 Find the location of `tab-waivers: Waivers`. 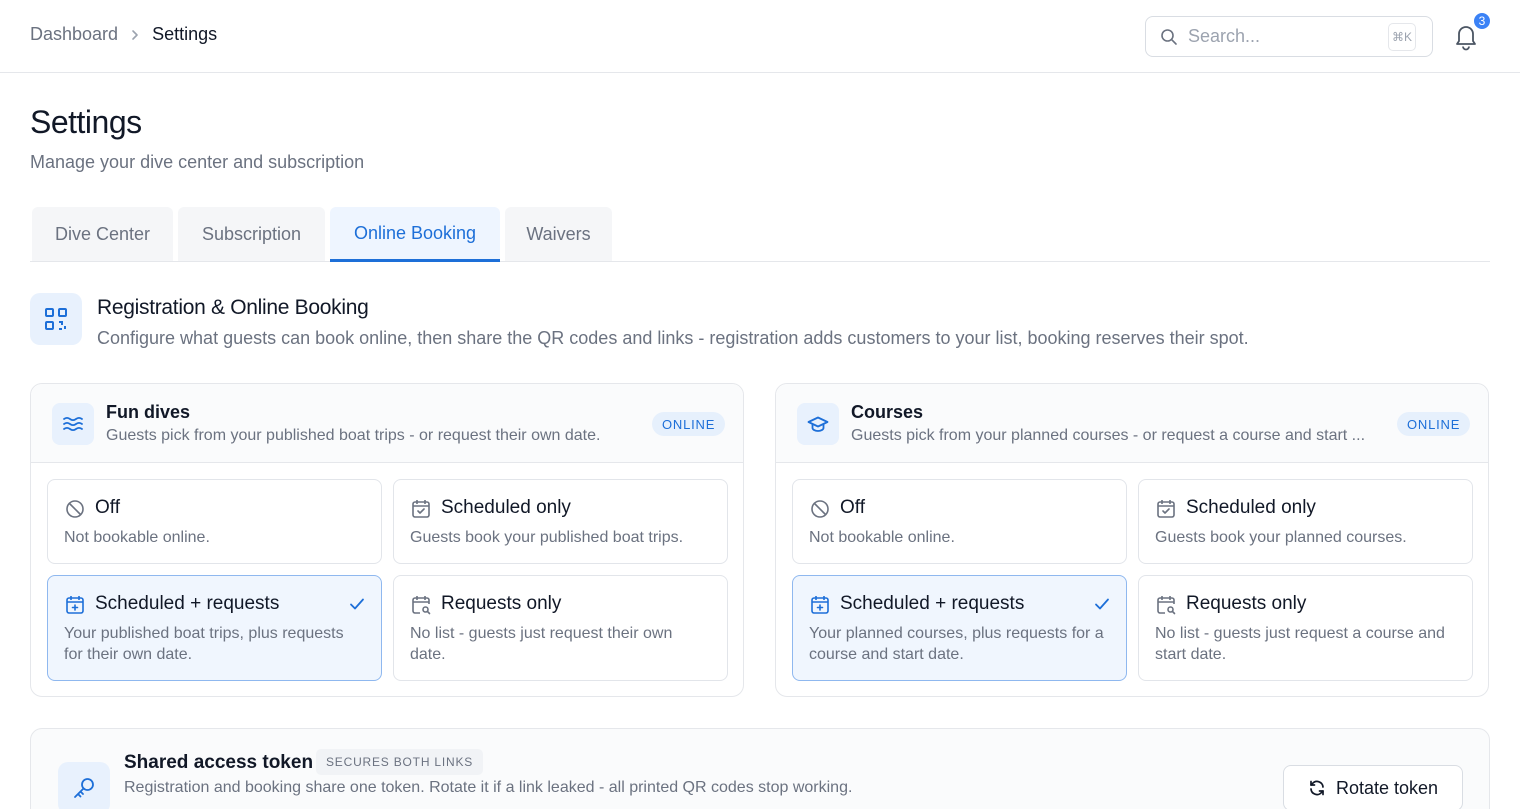

tab-waivers: Waivers is located at coordinates (558, 234).